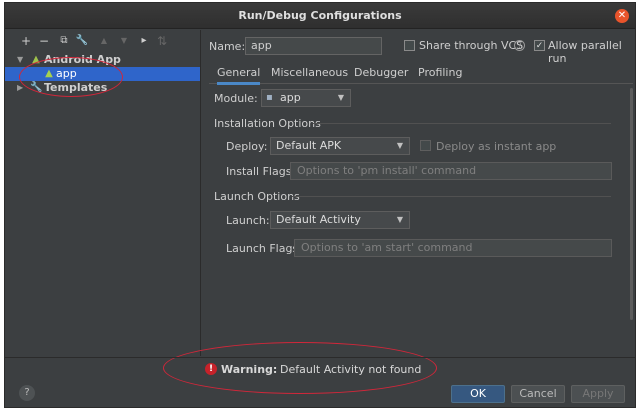 This screenshot has width=640, height=412. What do you see at coordinates (313, 46) in the screenshot?
I see `name-input: app` at bounding box center [313, 46].